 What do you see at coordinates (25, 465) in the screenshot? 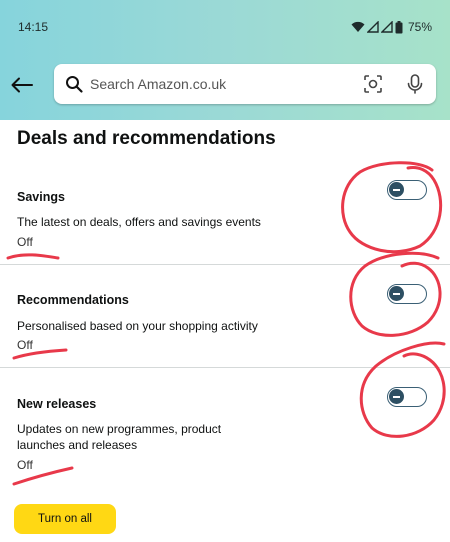
I see `section-status-new-releases: Off` at bounding box center [25, 465].